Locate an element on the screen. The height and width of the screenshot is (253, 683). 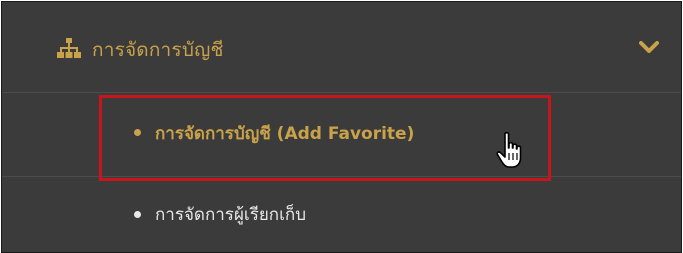
chevron-down-icon is located at coordinates (649, 47).